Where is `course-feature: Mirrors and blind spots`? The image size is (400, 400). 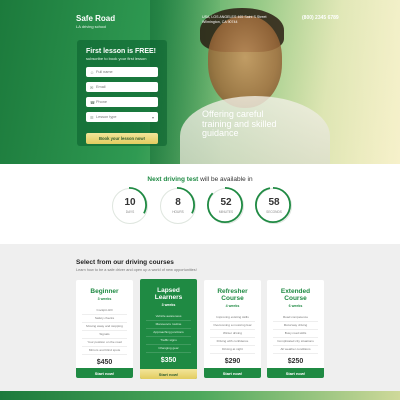 course-feature: Mirrors and blind spots is located at coordinates (104, 351).